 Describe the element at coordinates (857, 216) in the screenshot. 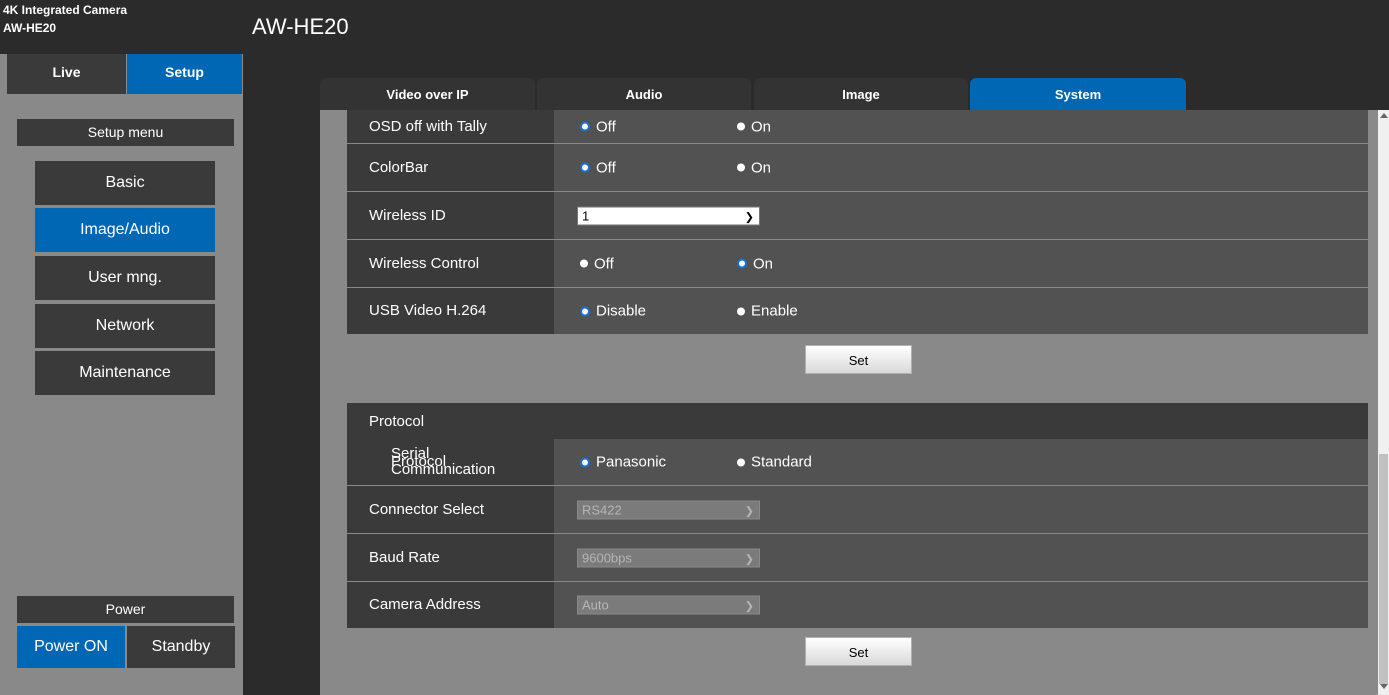

I see `setting-row-wireless-id: Wireless ID 1 ❯` at that location.